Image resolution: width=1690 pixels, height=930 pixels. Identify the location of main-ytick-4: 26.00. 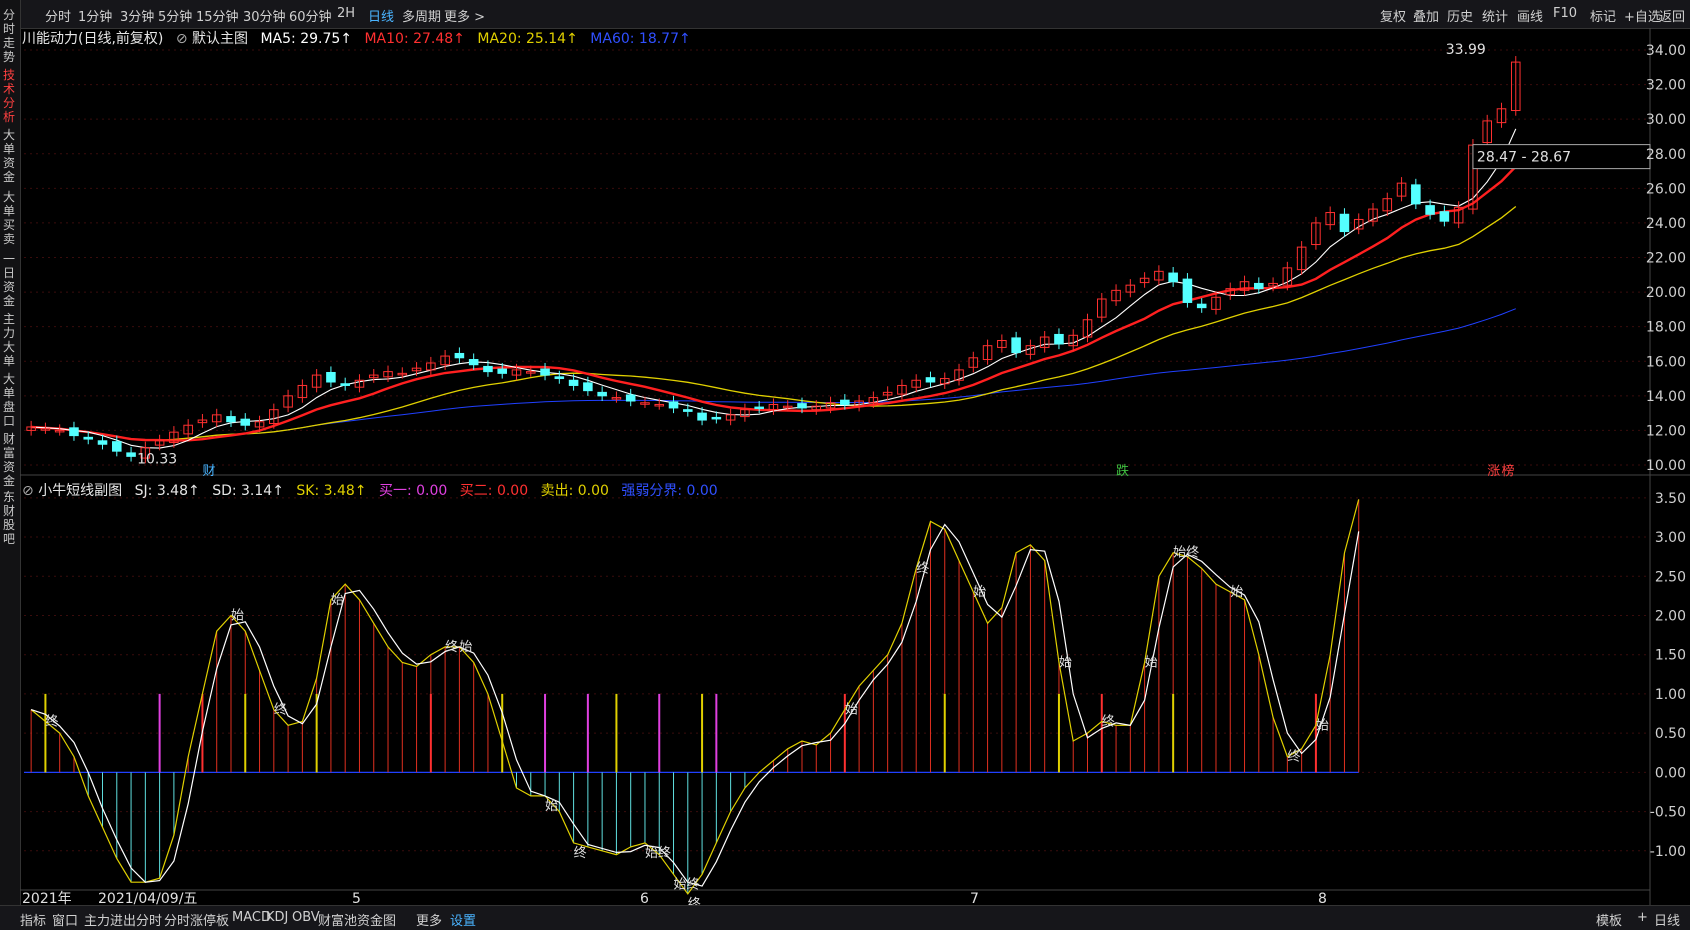
(1666, 189).